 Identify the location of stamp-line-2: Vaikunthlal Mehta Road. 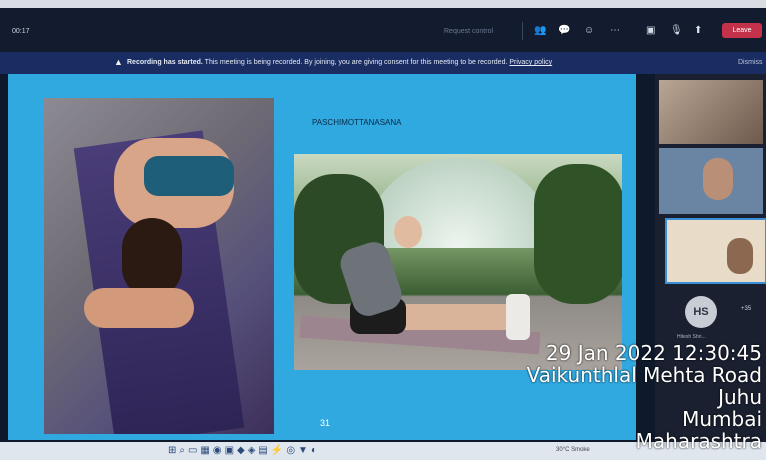
(644, 375).